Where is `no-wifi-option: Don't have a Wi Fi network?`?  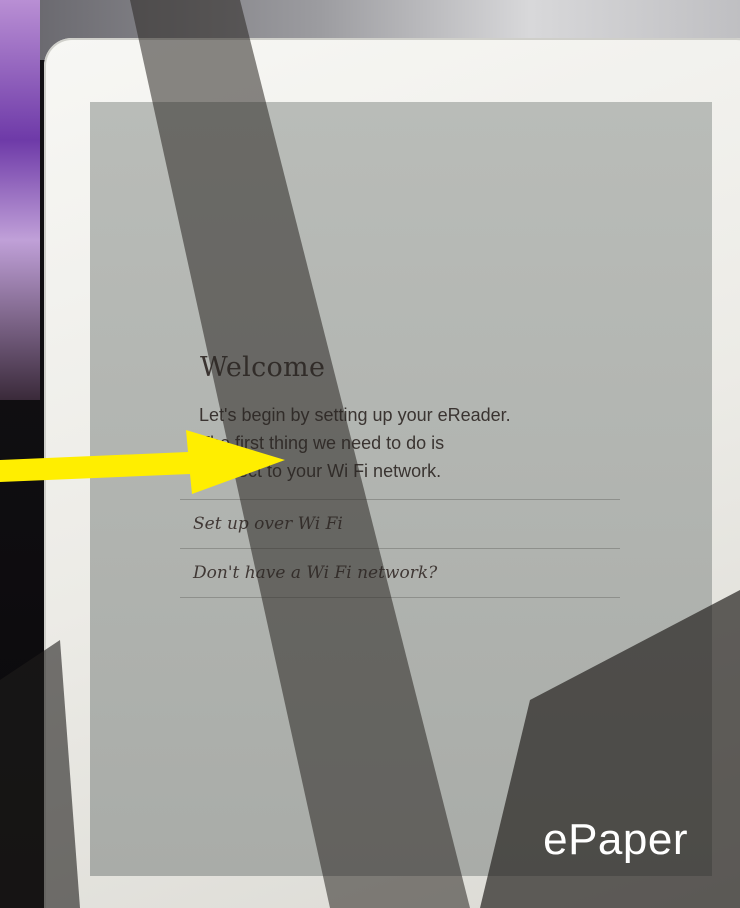 no-wifi-option: Don't have a Wi Fi network? is located at coordinates (400, 573).